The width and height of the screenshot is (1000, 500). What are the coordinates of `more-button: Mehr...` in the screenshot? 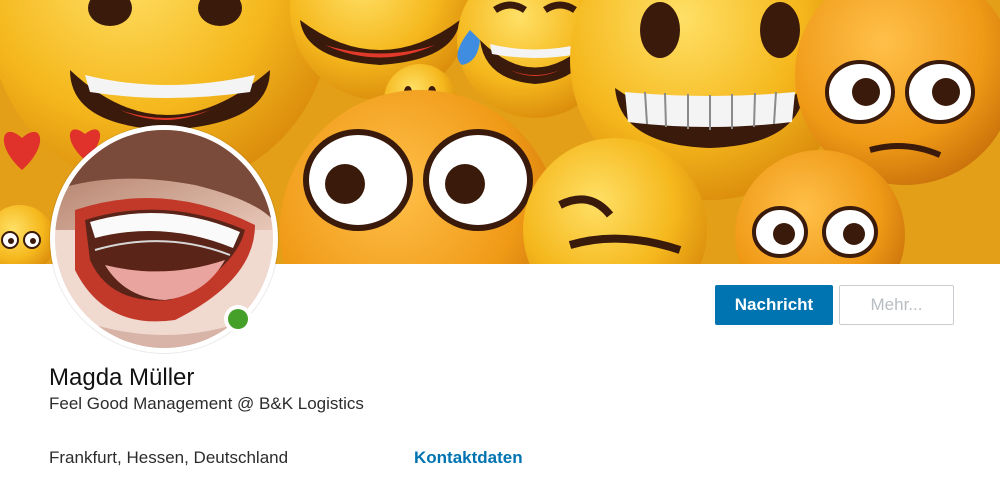 It's located at (896, 305).